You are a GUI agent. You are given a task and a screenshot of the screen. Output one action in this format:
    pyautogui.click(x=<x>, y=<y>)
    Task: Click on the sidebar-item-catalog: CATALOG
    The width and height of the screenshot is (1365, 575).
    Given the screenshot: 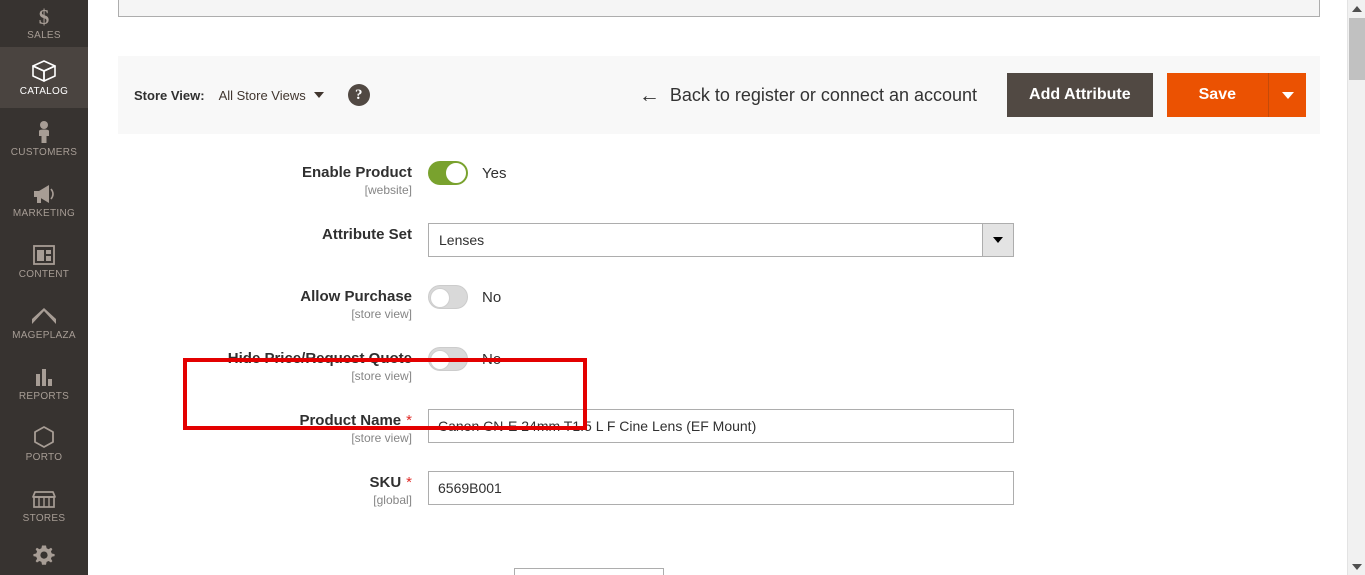 What is the action you would take?
    pyautogui.click(x=44, y=77)
    